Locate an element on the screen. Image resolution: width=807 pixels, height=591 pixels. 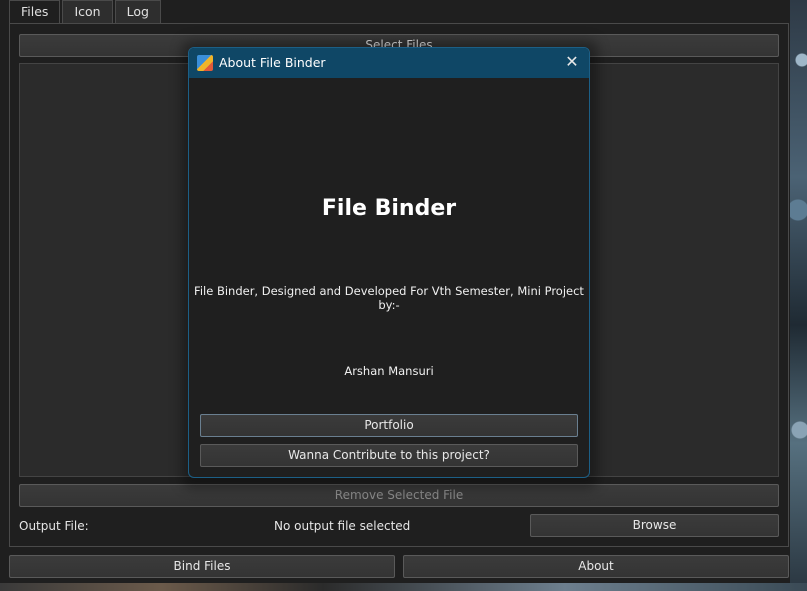
output-file-label: Output File: is located at coordinates (54, 526).